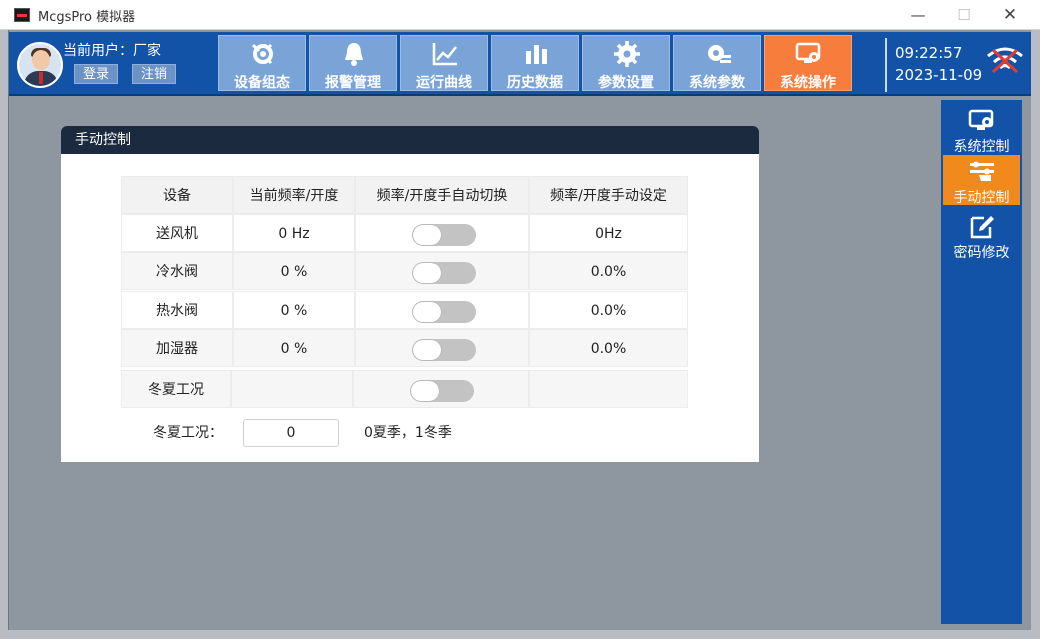  I want to click on left-frame, so click(4, 334).